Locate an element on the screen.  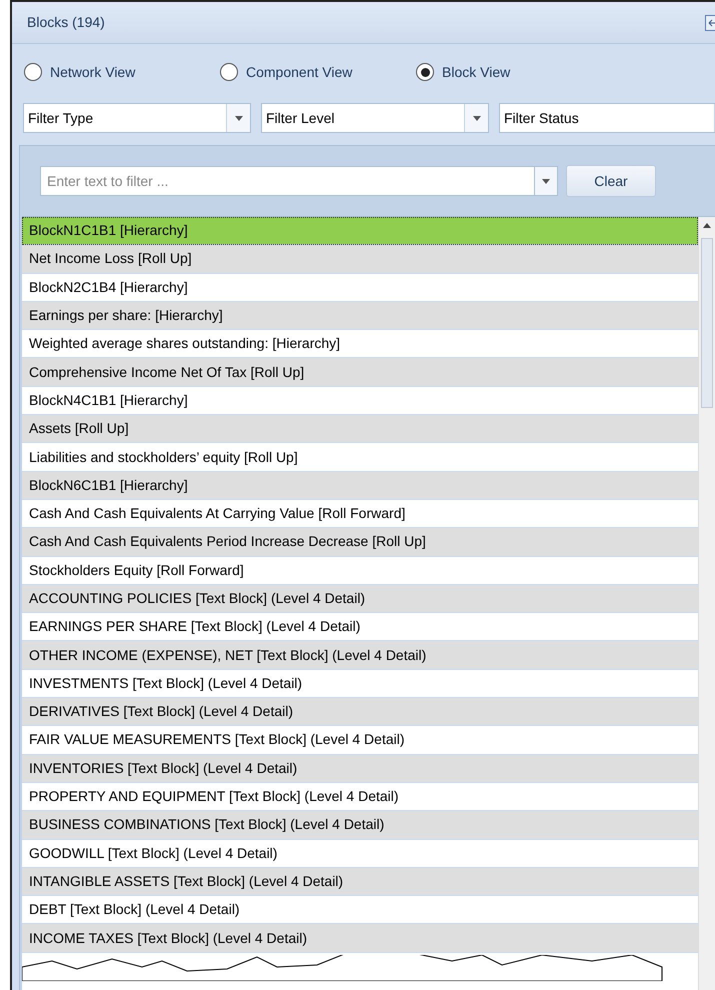
clear-button: Clear is located at coordinates (611, 181).